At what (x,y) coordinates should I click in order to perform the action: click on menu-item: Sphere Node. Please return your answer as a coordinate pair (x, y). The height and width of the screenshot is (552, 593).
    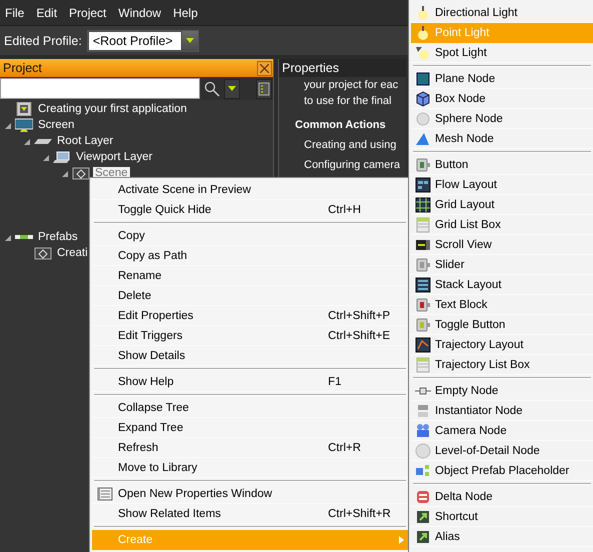
    Looking at the image, I should click on (502, 119).